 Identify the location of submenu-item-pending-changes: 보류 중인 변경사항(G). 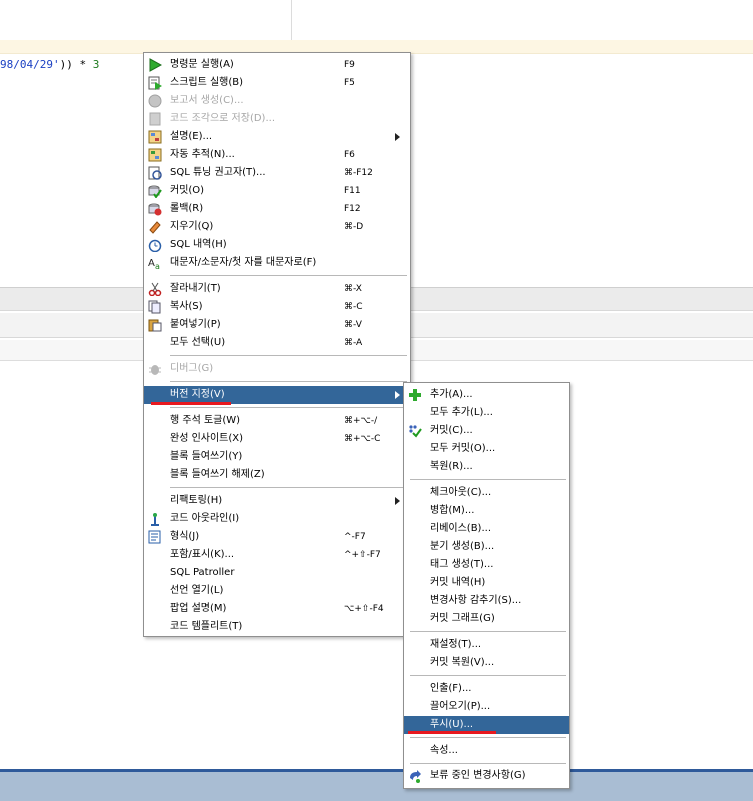
(486, 776).